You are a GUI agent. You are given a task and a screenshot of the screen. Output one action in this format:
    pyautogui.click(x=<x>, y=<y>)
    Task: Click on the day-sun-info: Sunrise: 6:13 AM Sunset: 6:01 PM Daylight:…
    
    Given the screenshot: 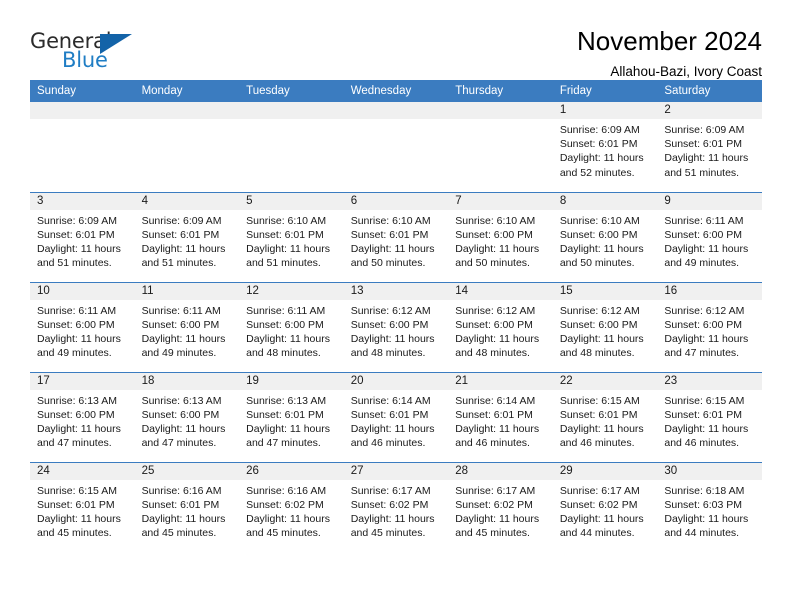 What is the action you would take?
    pyautogui.click(x=291, y=420)
    